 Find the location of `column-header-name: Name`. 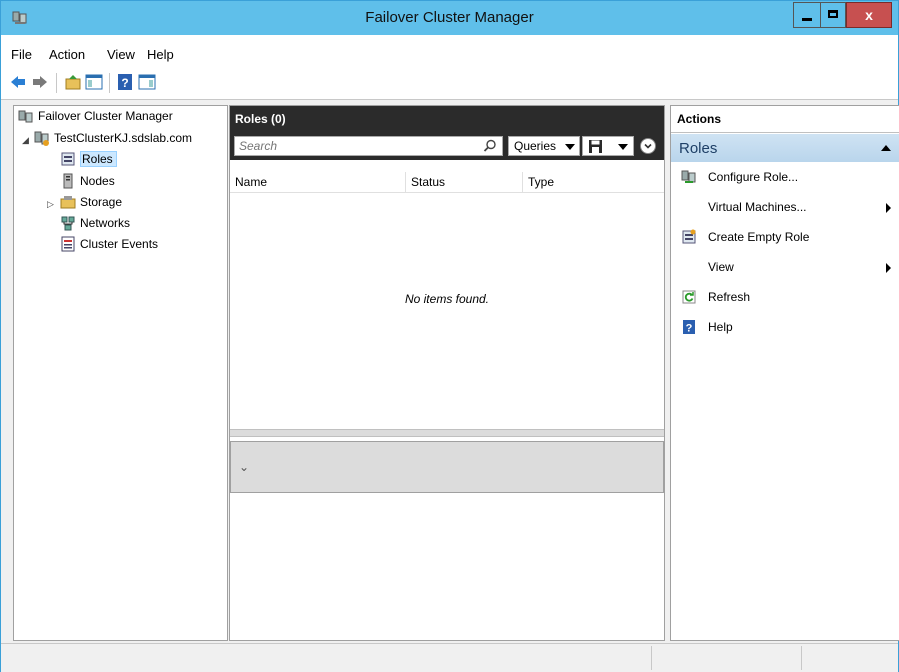

column-header-name: Name is located at coordinates (251, 183).